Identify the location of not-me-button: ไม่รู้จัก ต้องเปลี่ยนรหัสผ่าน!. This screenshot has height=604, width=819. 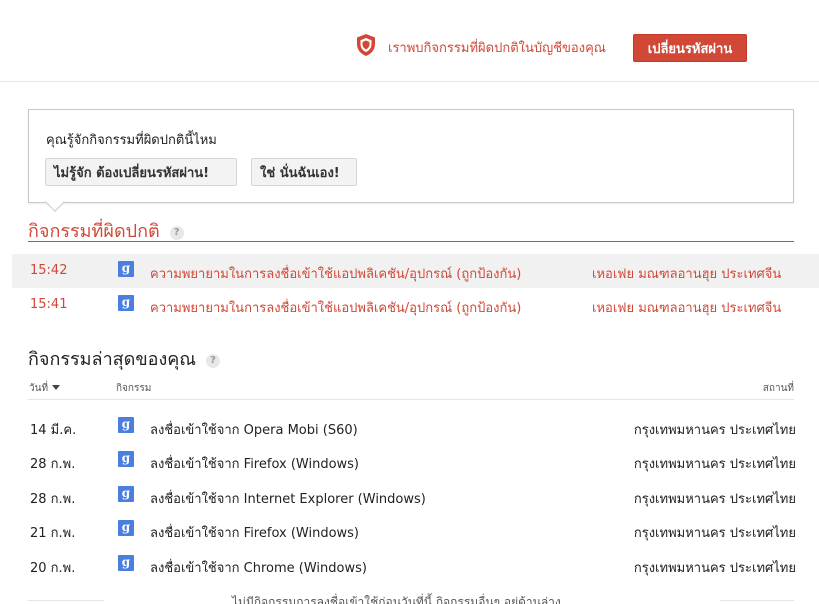
(141, 172).